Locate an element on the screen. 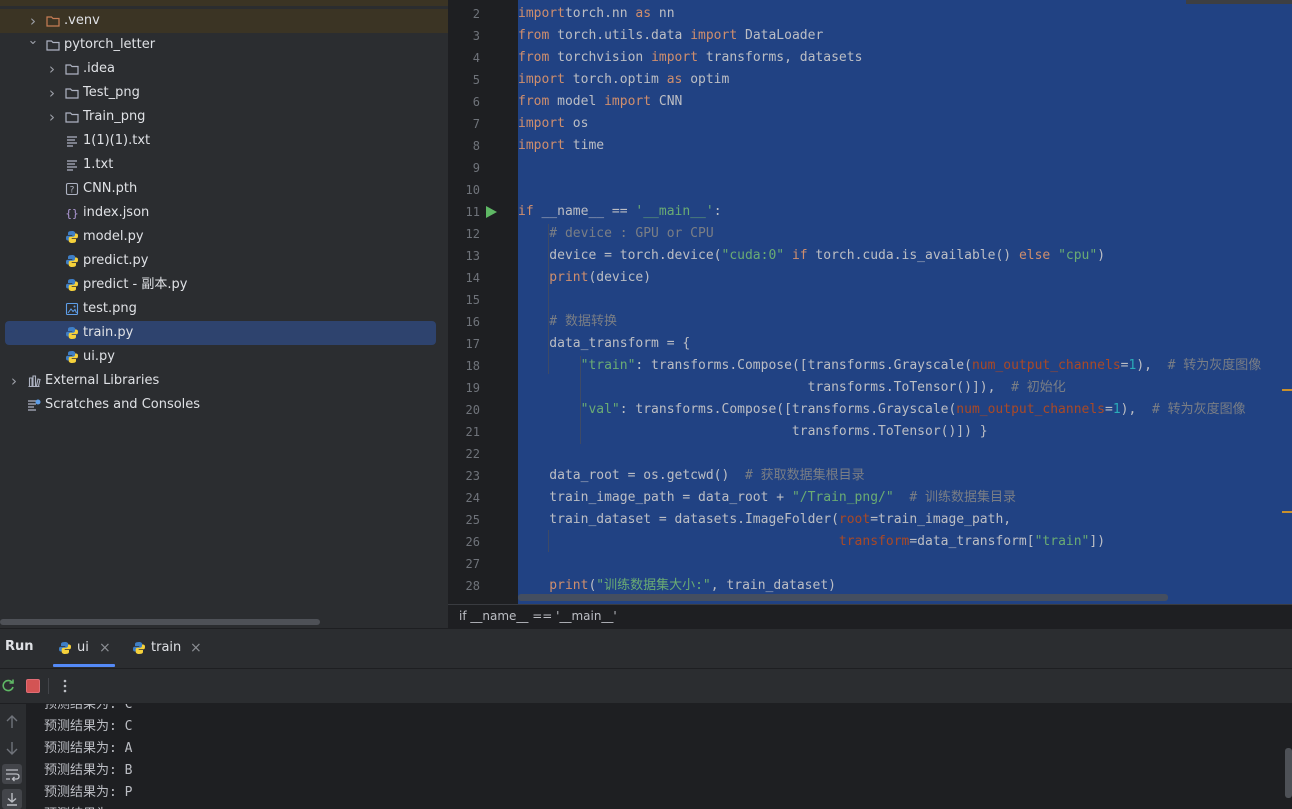 This screenshot has width=1292, height=809. scroll-to-end-icon is located at coordinates (12, 799).